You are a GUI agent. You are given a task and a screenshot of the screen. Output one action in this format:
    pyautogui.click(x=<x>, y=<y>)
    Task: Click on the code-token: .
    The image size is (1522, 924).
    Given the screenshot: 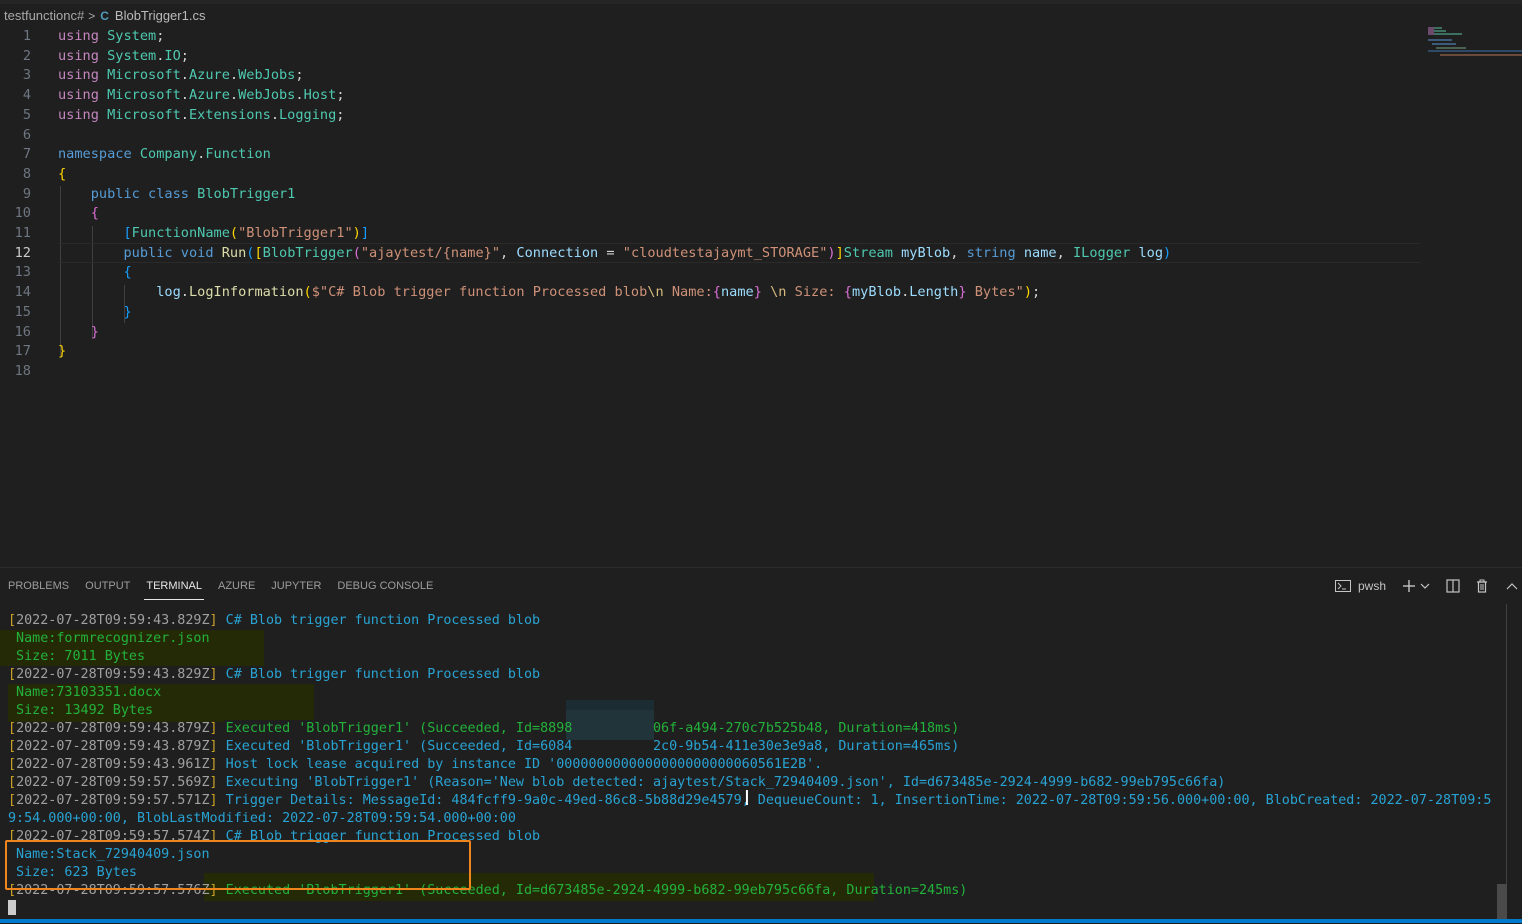 What is the action you would take?
    pyautogui.click(x=274, y=114)
    